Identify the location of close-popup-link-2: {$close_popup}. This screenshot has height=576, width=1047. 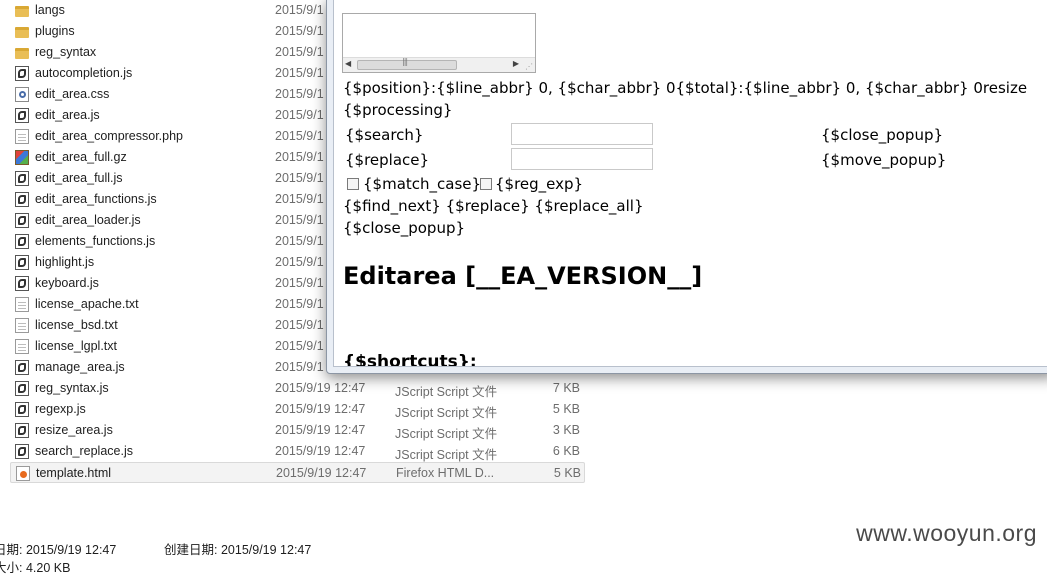
(404, 228).